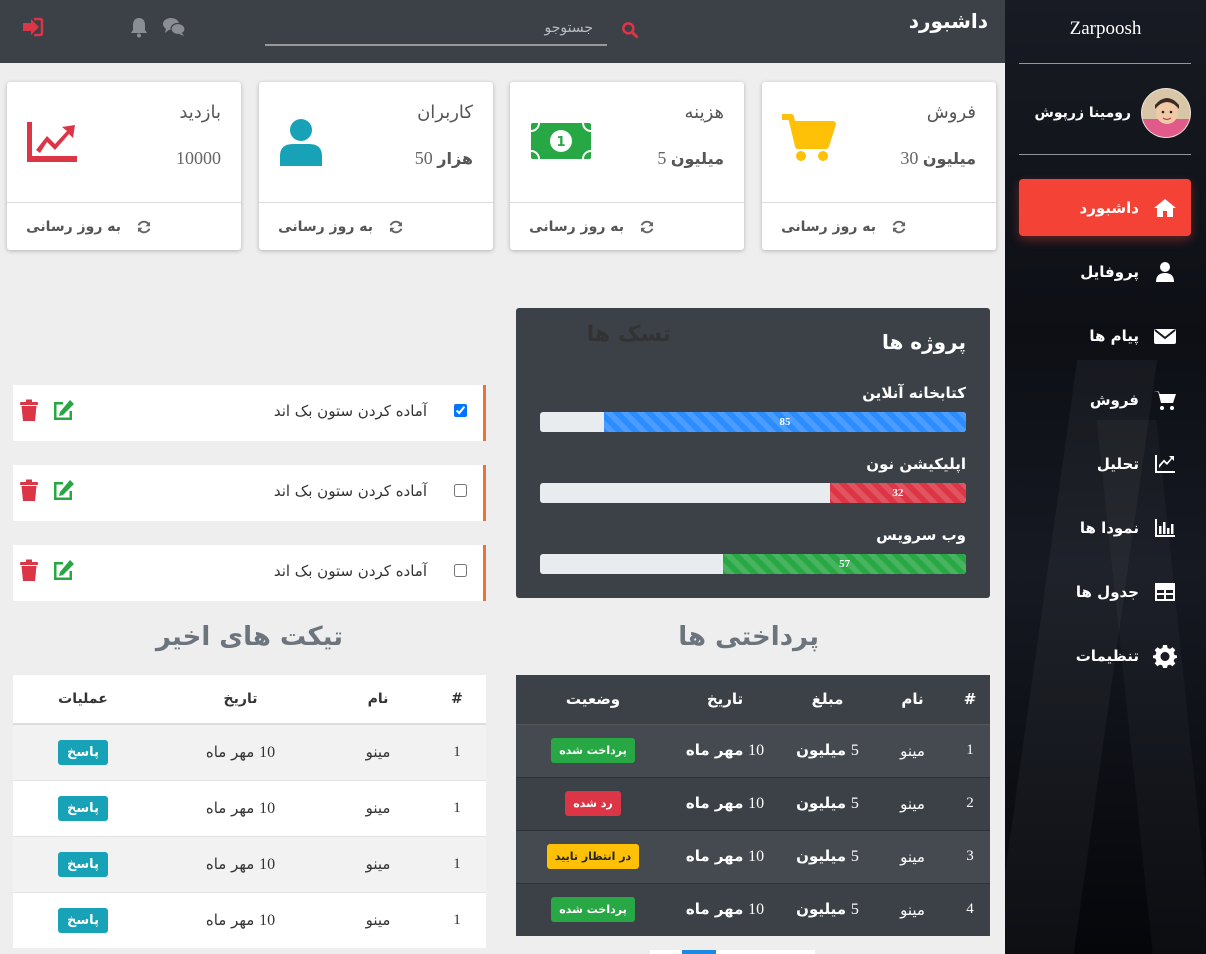  I want to click on search-box, so click(436, 29).